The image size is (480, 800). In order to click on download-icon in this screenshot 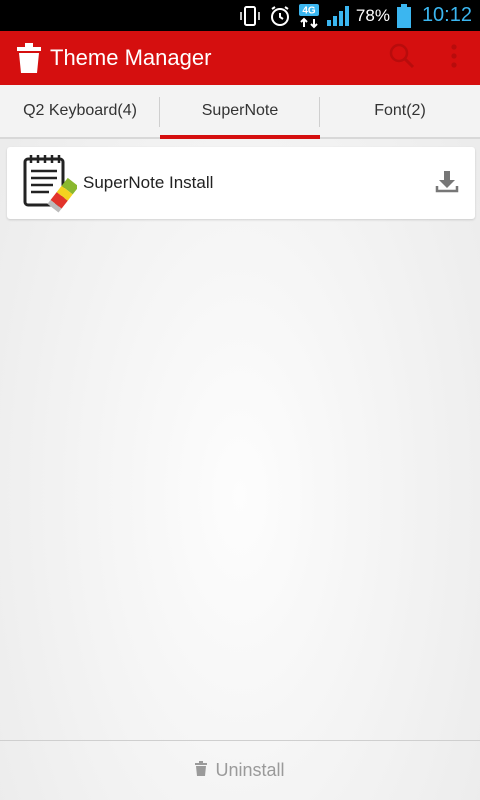, I will do `click(447, 183)`.